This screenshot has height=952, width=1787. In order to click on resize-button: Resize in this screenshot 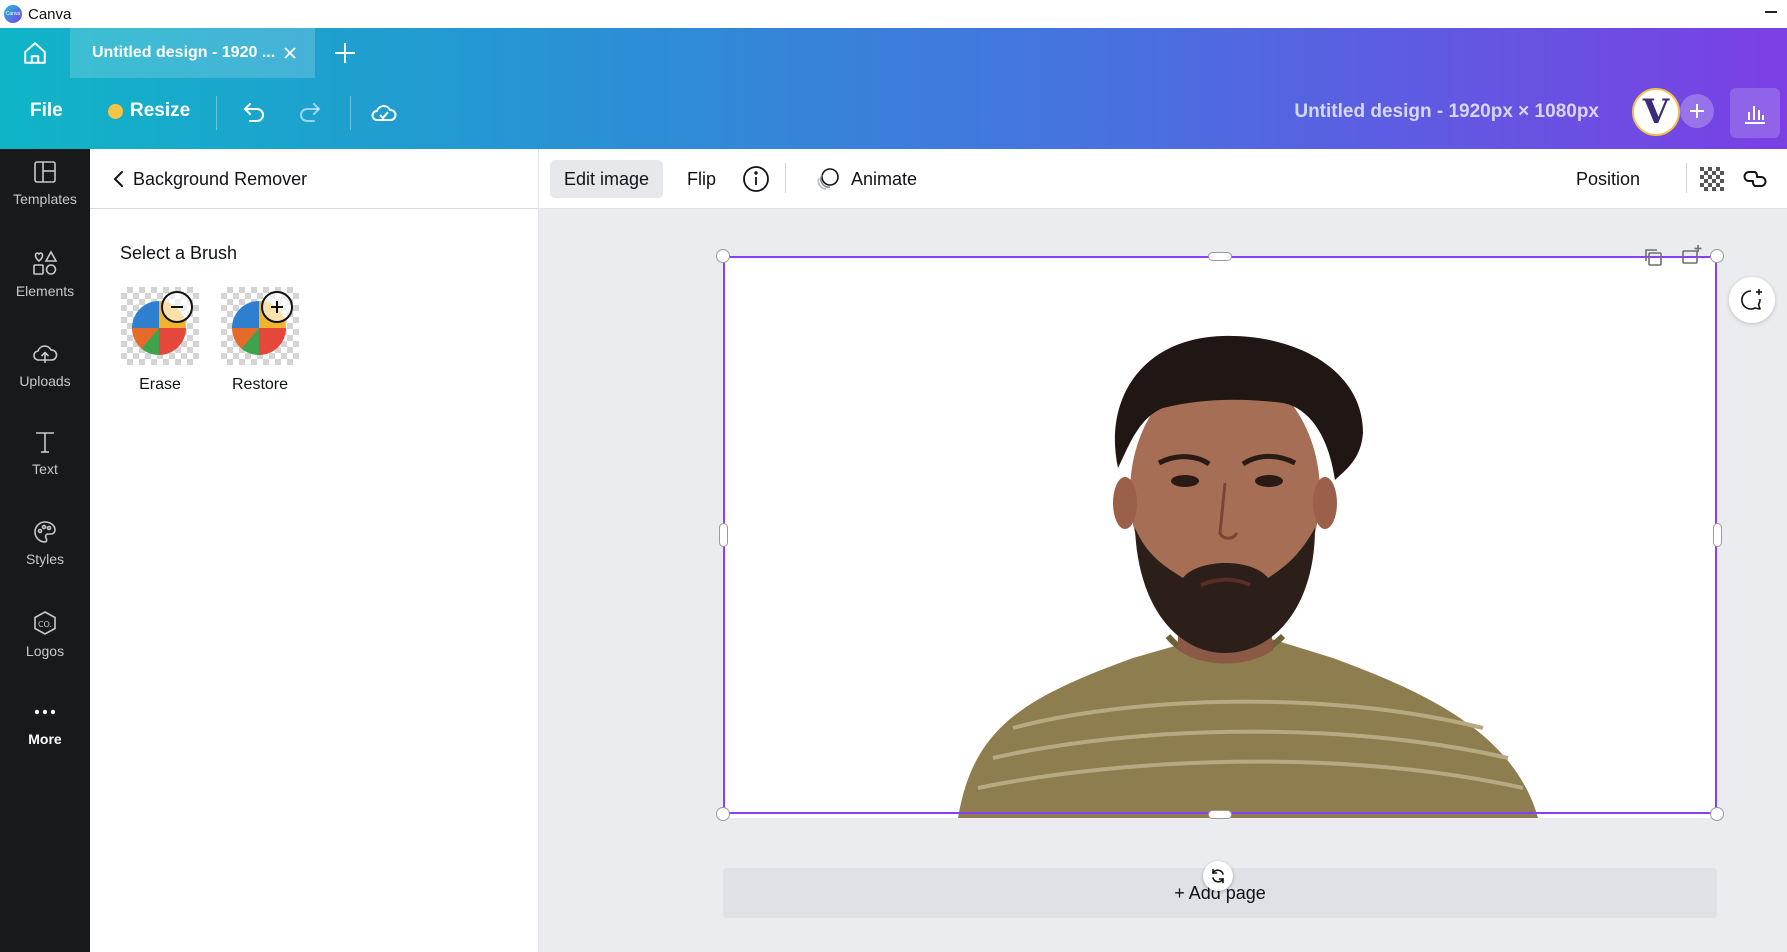, I will do `click(149, 111)`.